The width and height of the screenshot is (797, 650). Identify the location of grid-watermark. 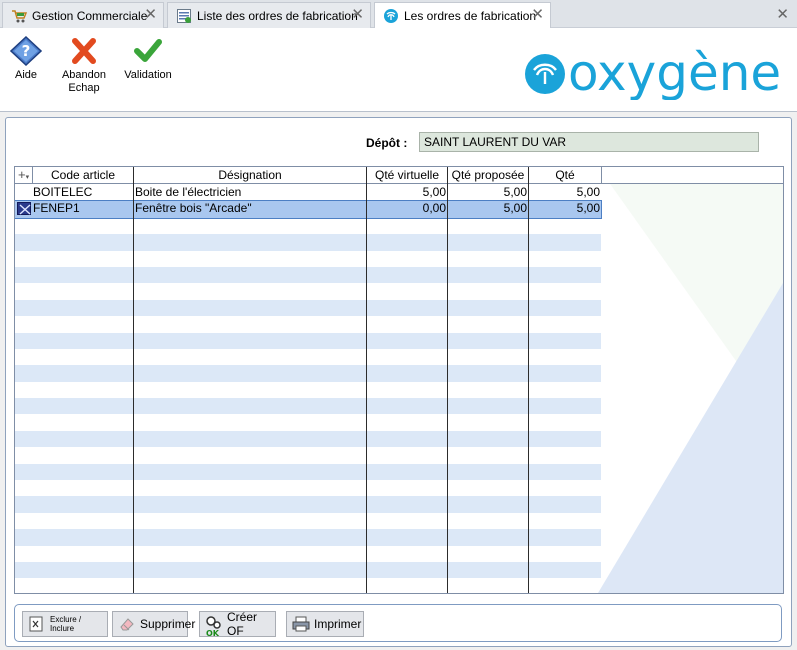
(690, 438).